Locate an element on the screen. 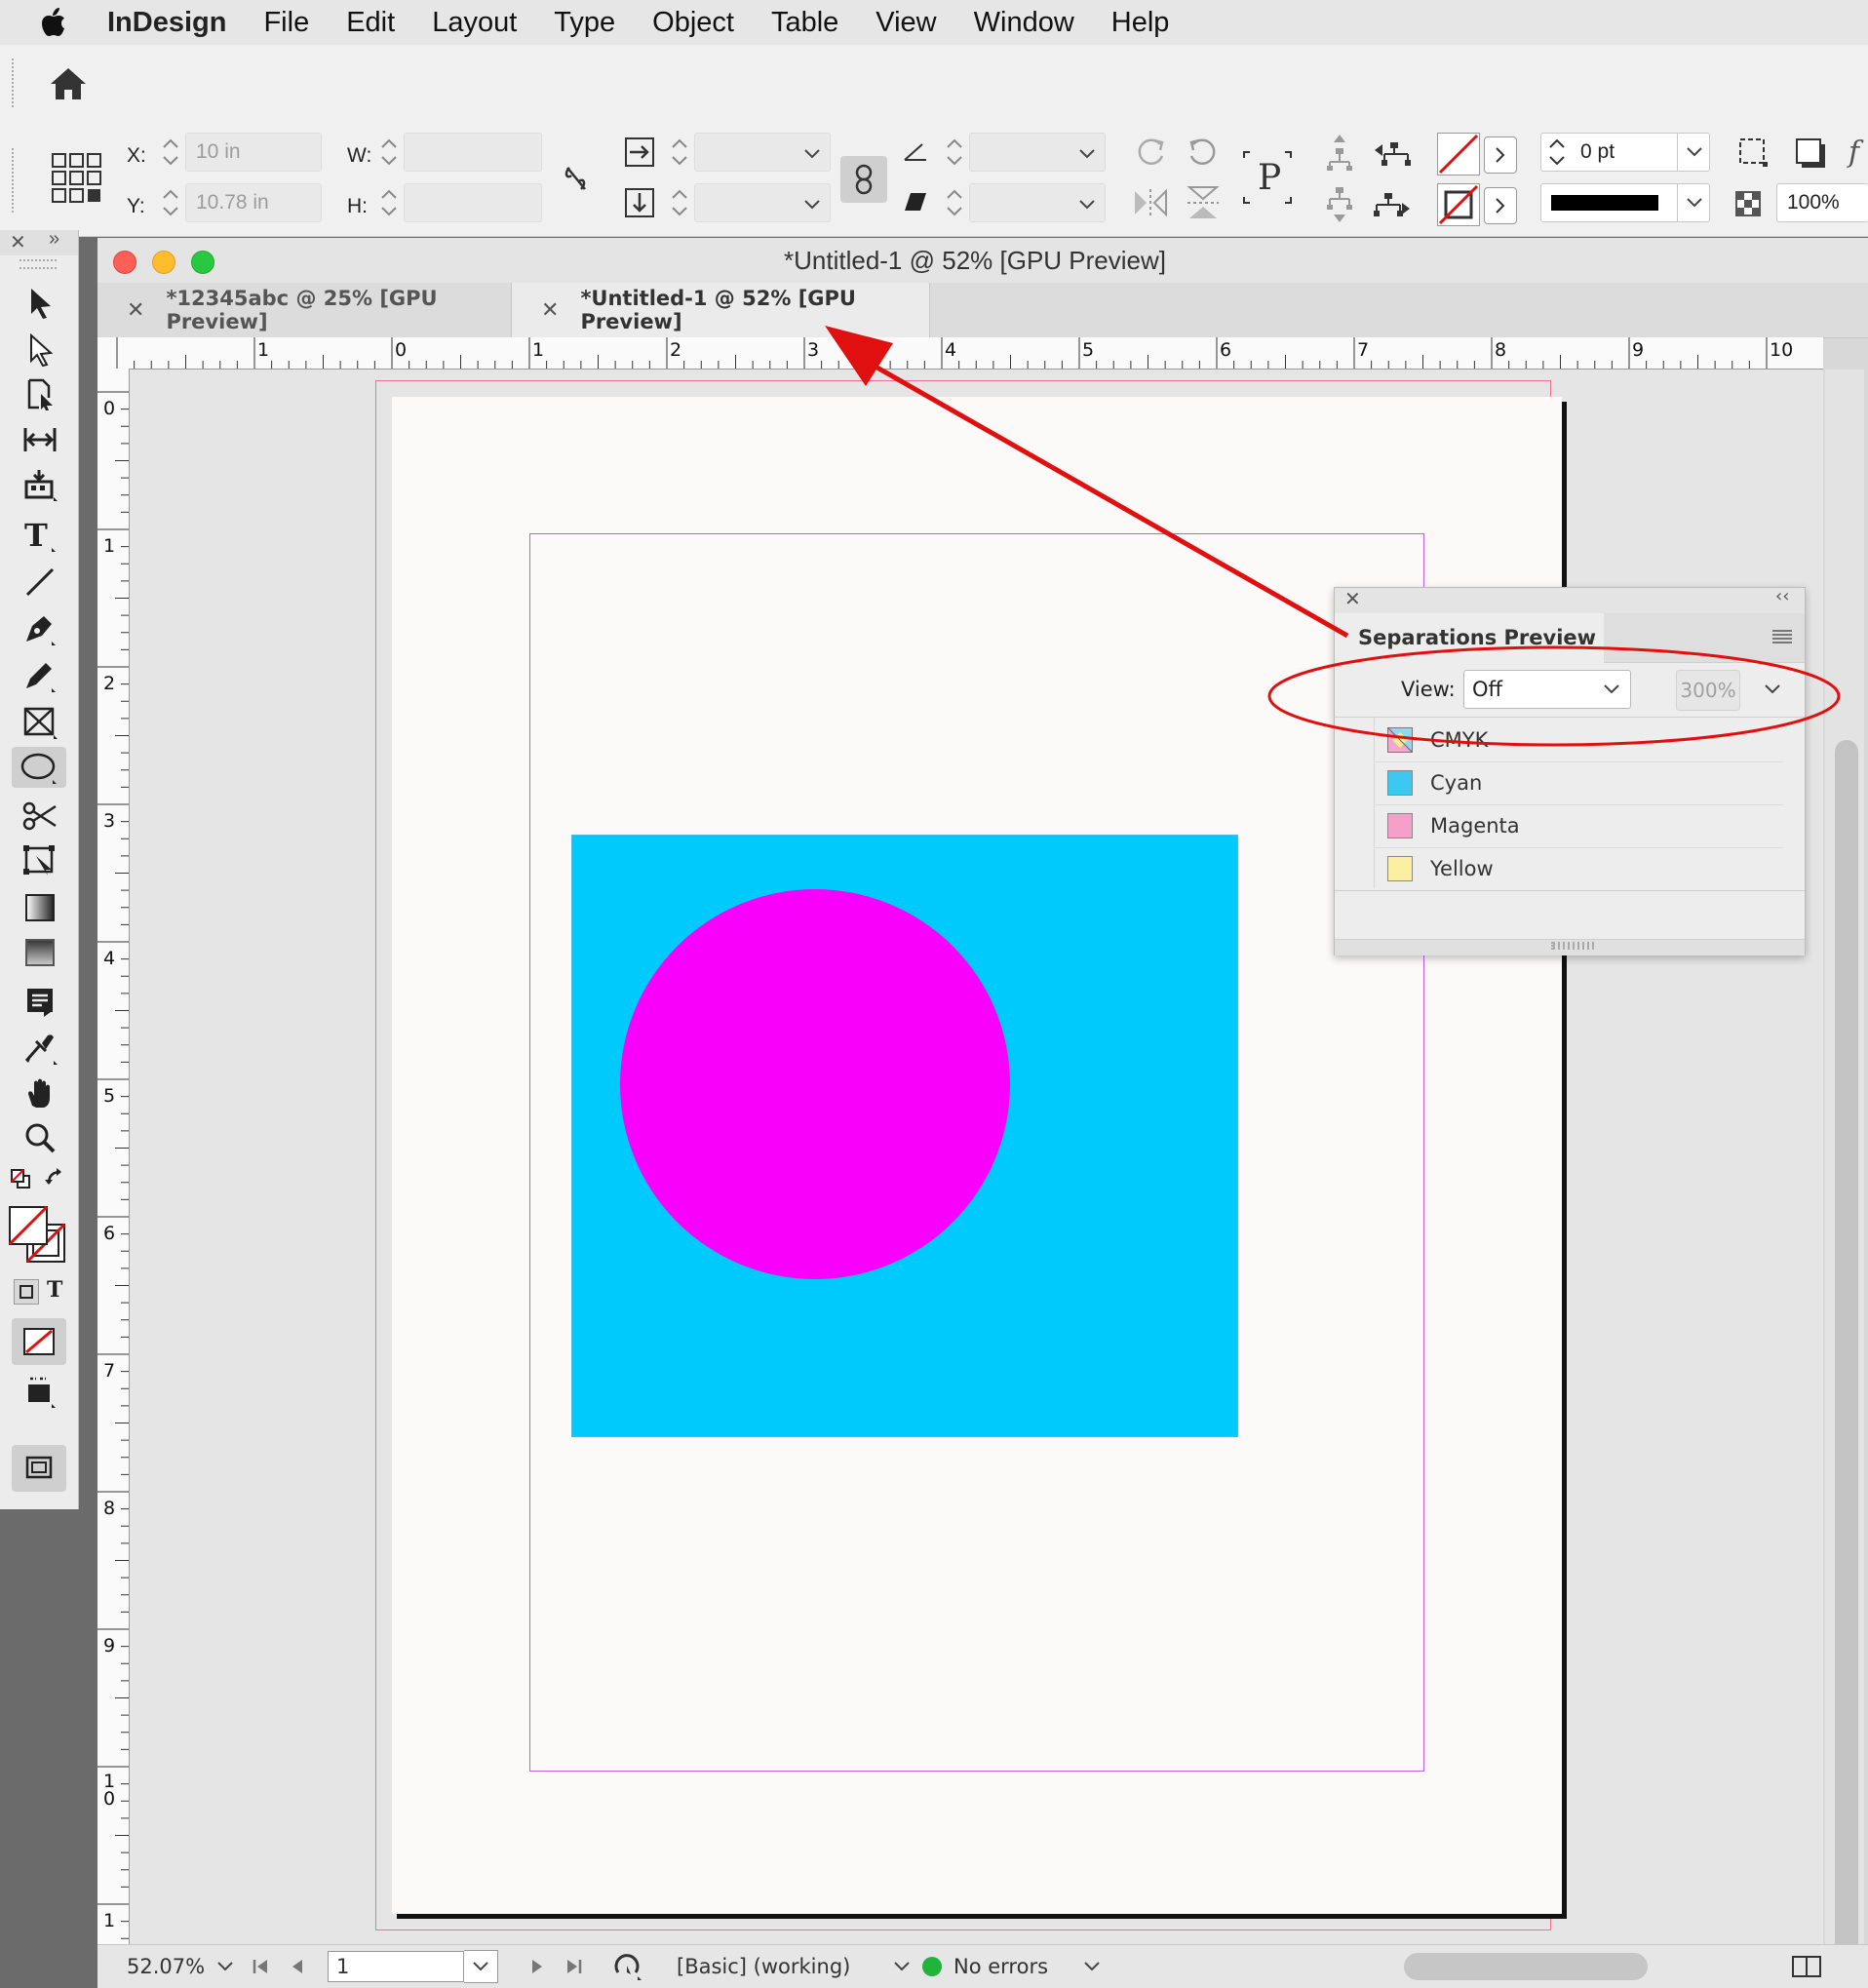  menu-table: Table is located at coordinates (804, 23).